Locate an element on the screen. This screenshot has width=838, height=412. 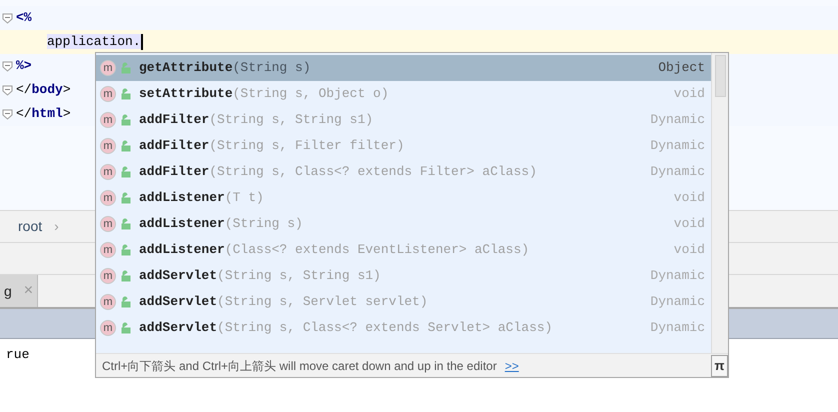
completion-item: m setAttribute(String s, Object o) void is located at coordinates (403, 94).